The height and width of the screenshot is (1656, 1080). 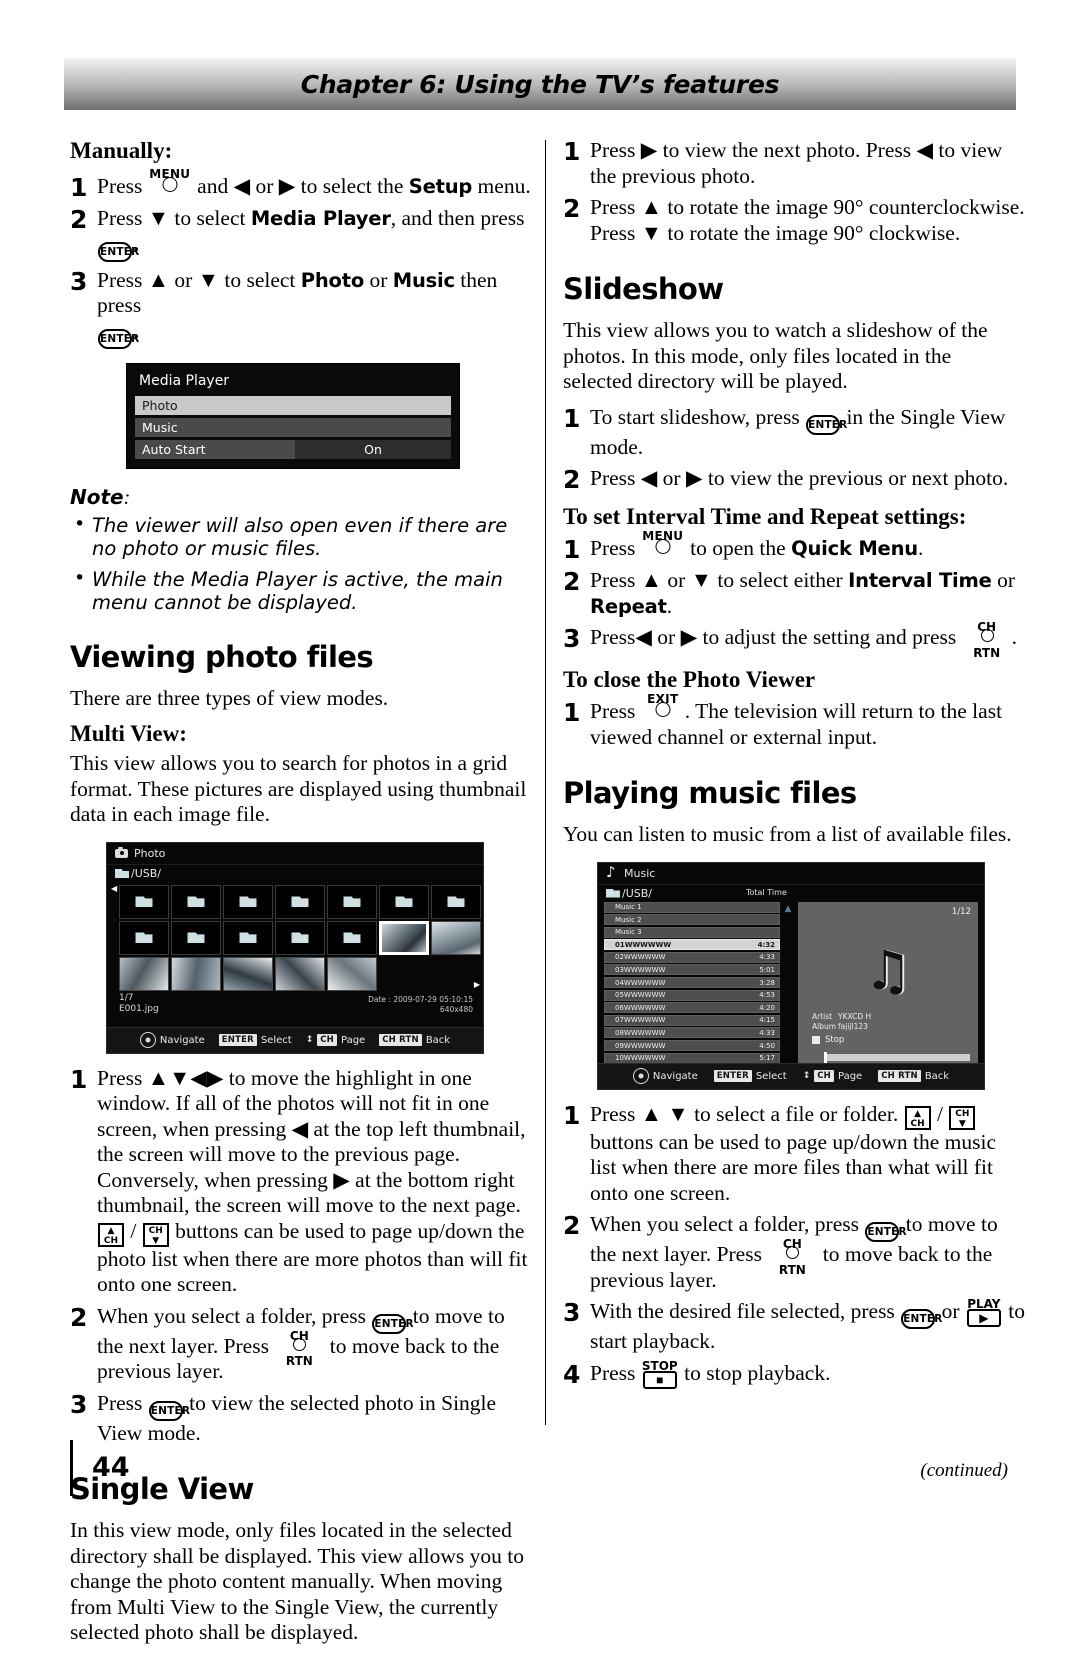 I want to click on track-row: Music 1, so click(x=692, y=907).